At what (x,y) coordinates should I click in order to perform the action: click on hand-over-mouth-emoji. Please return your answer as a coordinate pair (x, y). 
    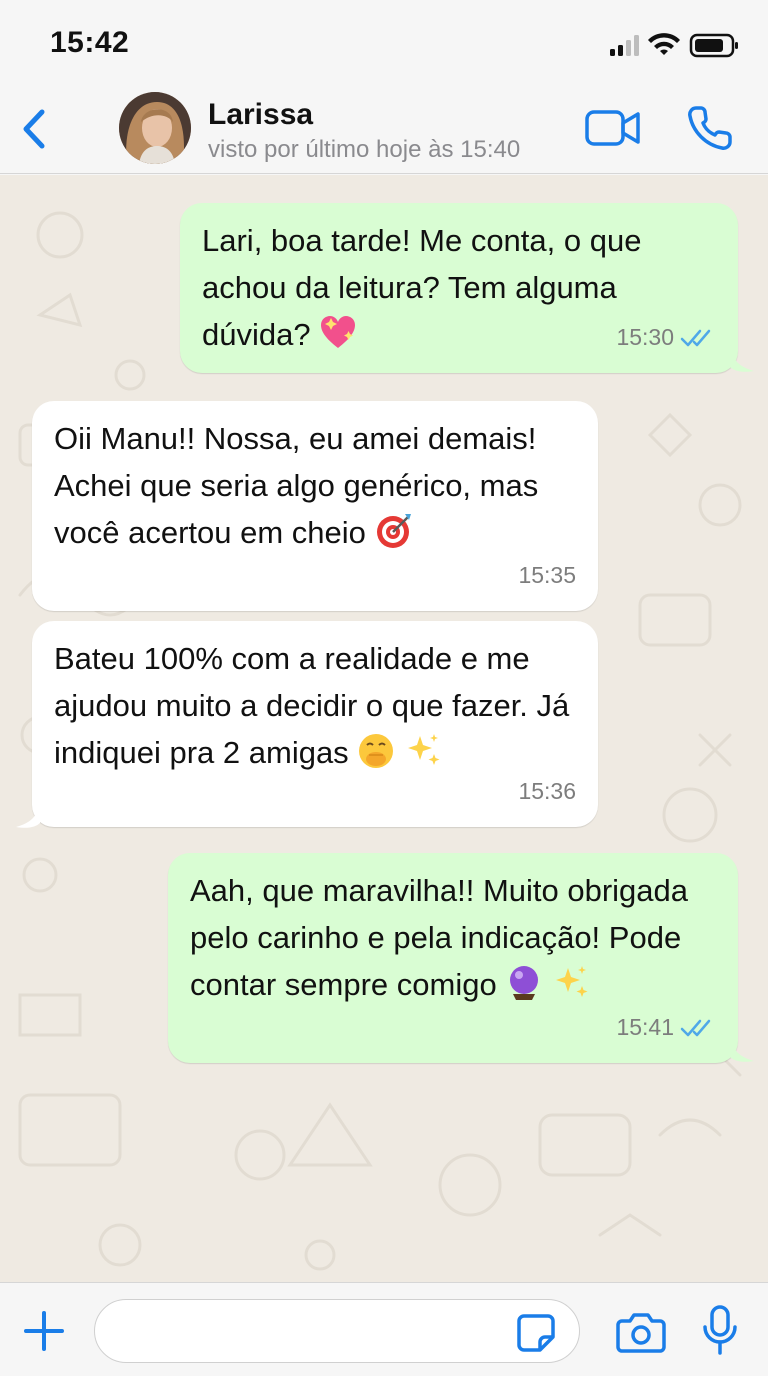
    Looking at the image, I should click on (376, 751).